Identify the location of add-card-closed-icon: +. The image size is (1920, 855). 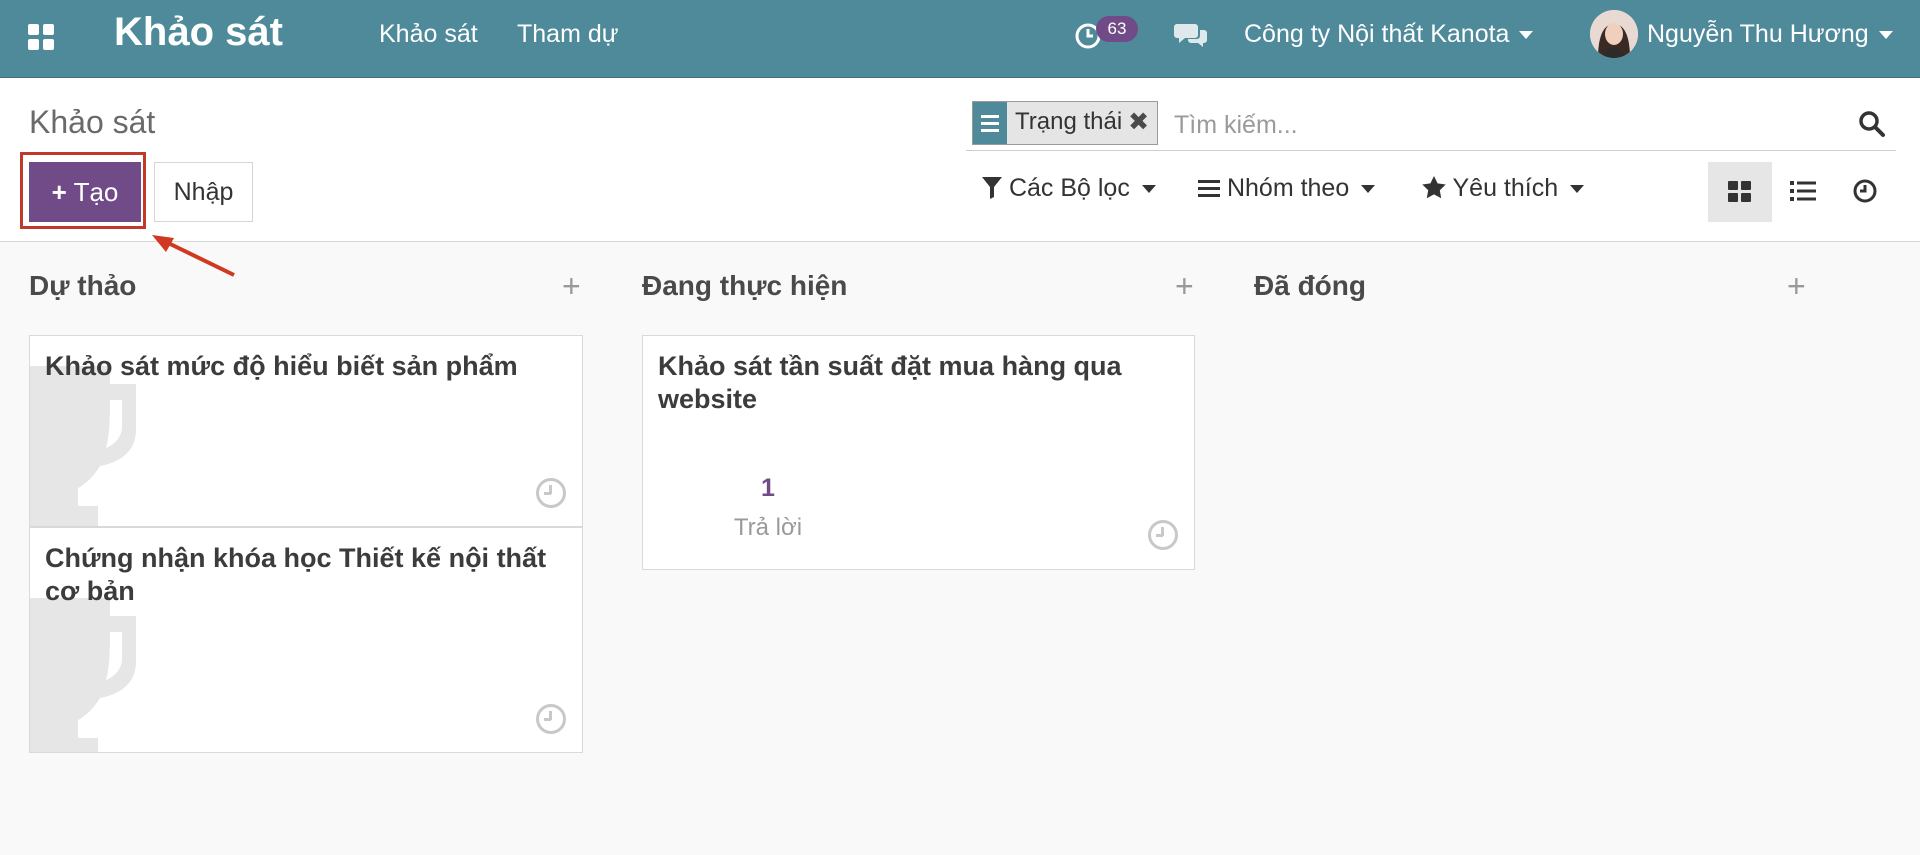
(1796, 286).